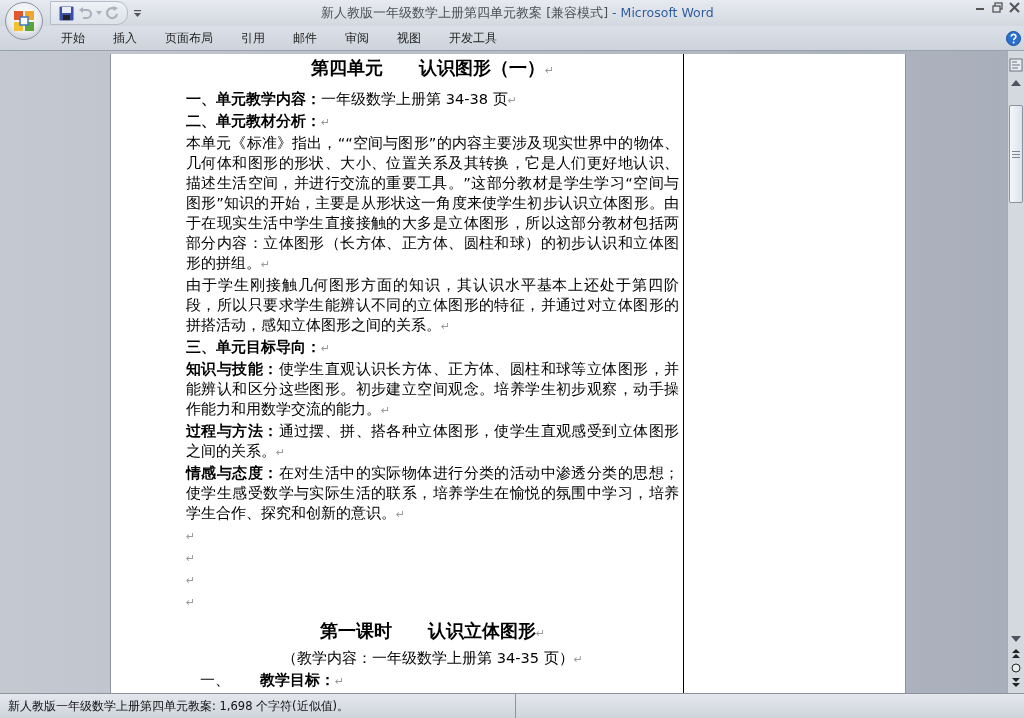 This screenshot has width=1024, height=718. Describe the element at coordinates (473, 38) in the screenshot. I see `ribbon-tab: 开发工具` at that location.